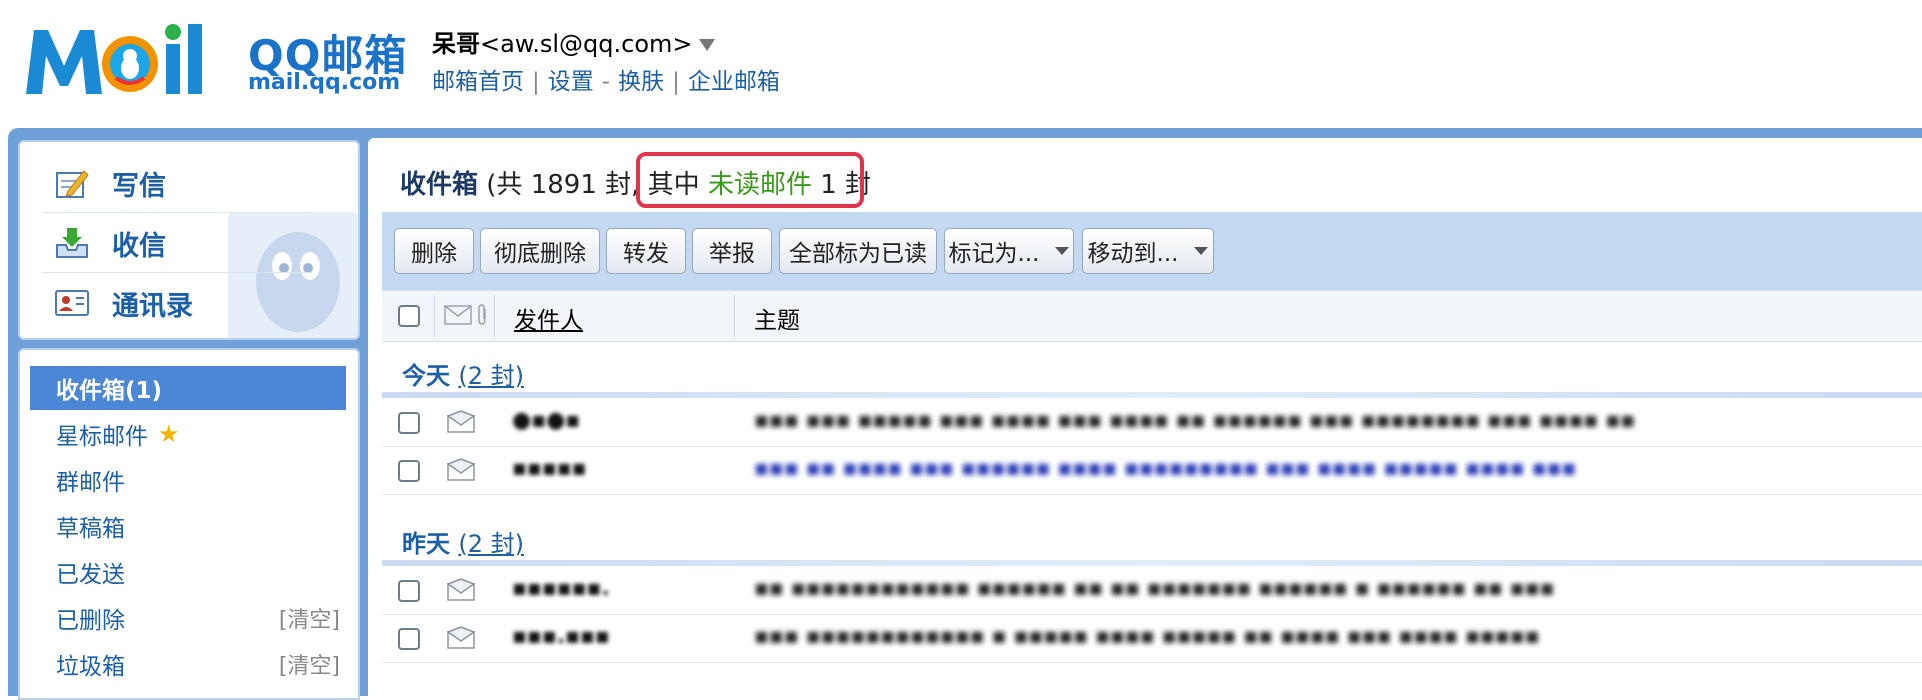 The height and width of the screenshot is (700, 1922). Describe the element at coordinates (549, 468) in the screenshot. I see `row-sender: ▪▪▪▪▪` at that location.